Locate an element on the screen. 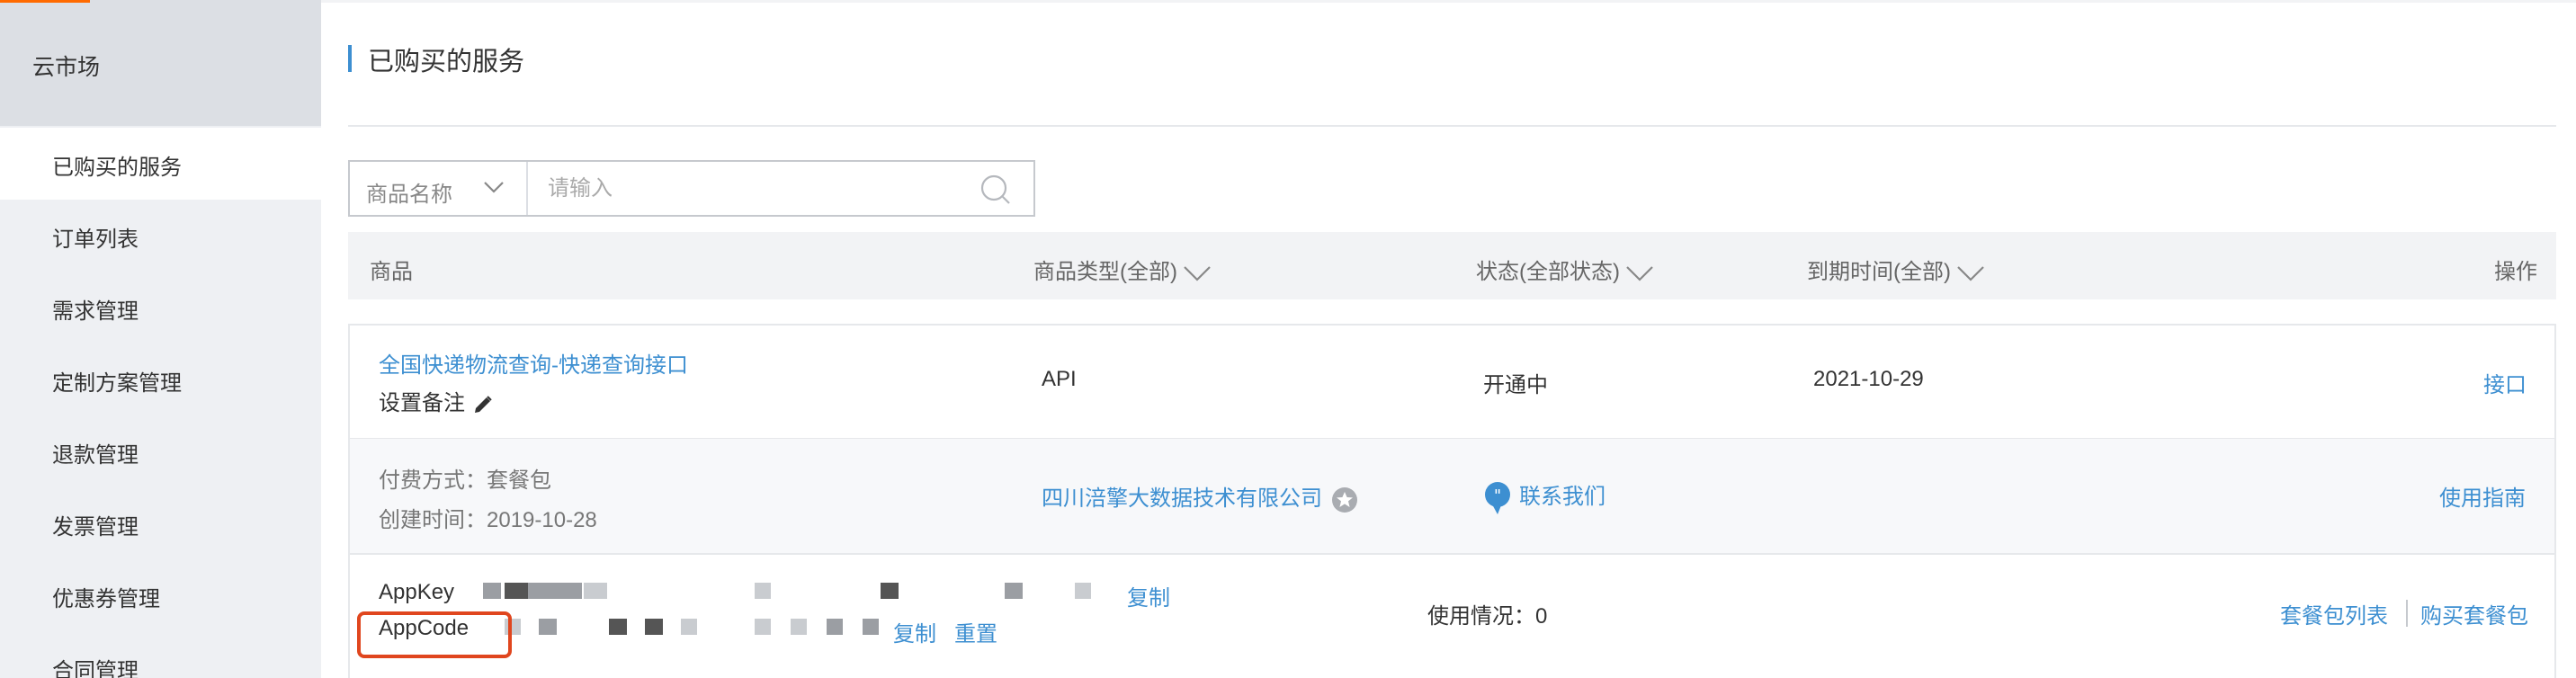 The height and width of the screenshot is (678, 2576). appkey-label: AppKey is located at coordinates (417, 592).